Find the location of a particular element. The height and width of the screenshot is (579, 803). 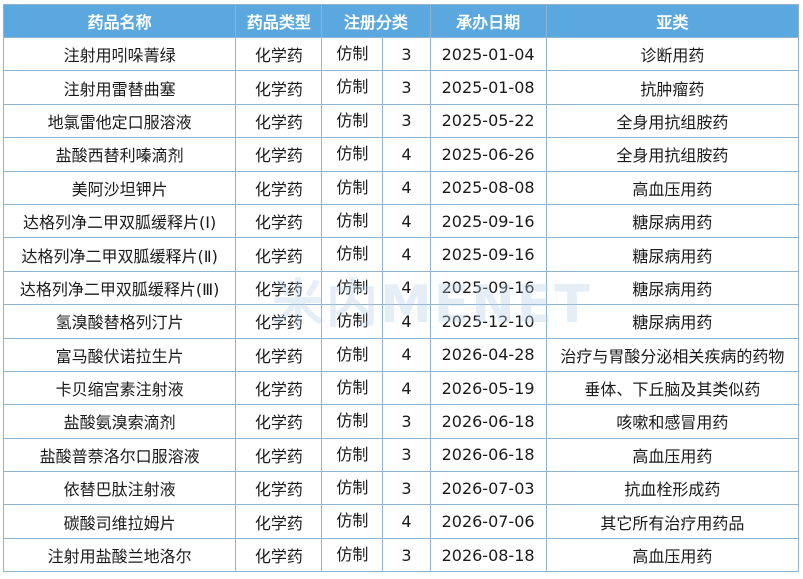

table-row: 碳酸司维拉姆片 化学药 仿制 4 2026-07-06 其它所有治疗用药品 is located at coordinates (401, 521).